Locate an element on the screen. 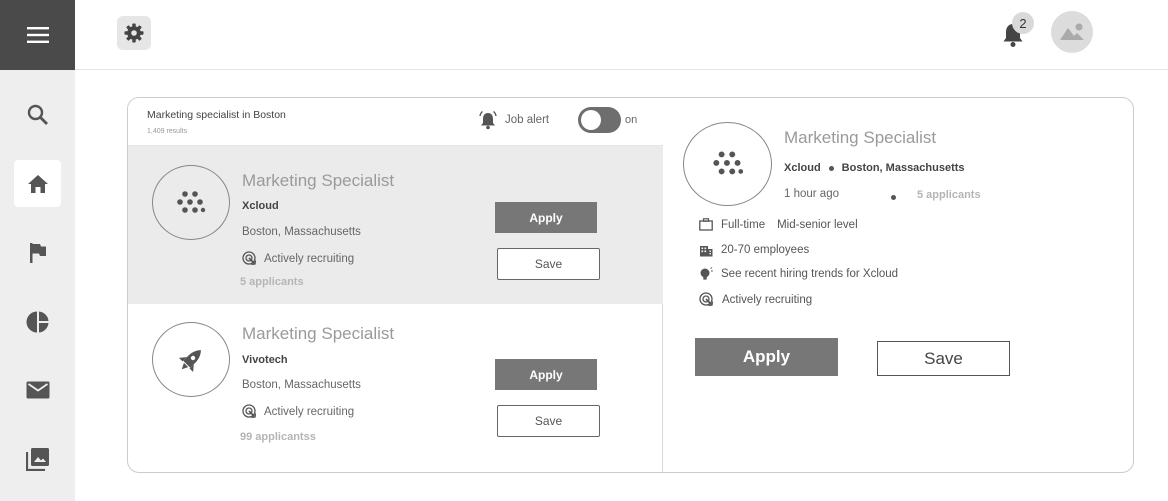  sidebar-item-gallery is located at coordinates (37, 458).